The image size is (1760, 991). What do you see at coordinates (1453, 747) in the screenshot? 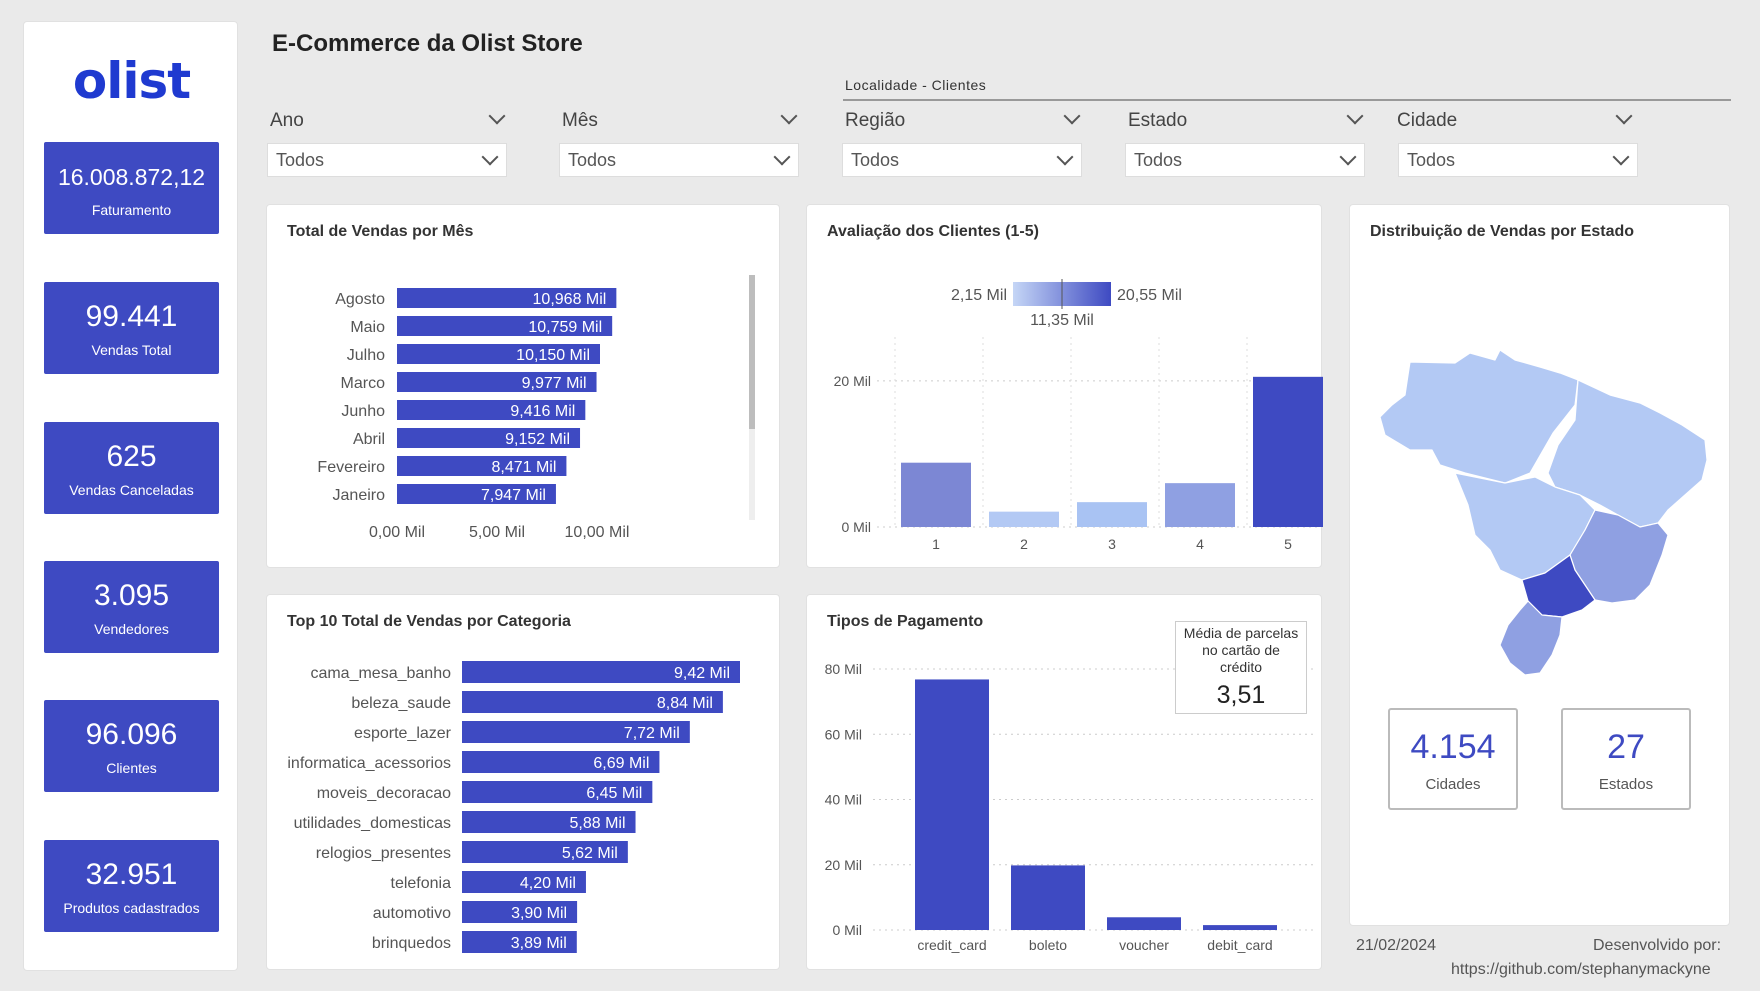
I see `cities-count-value: 4.154` at bounding box center [1453, 747].